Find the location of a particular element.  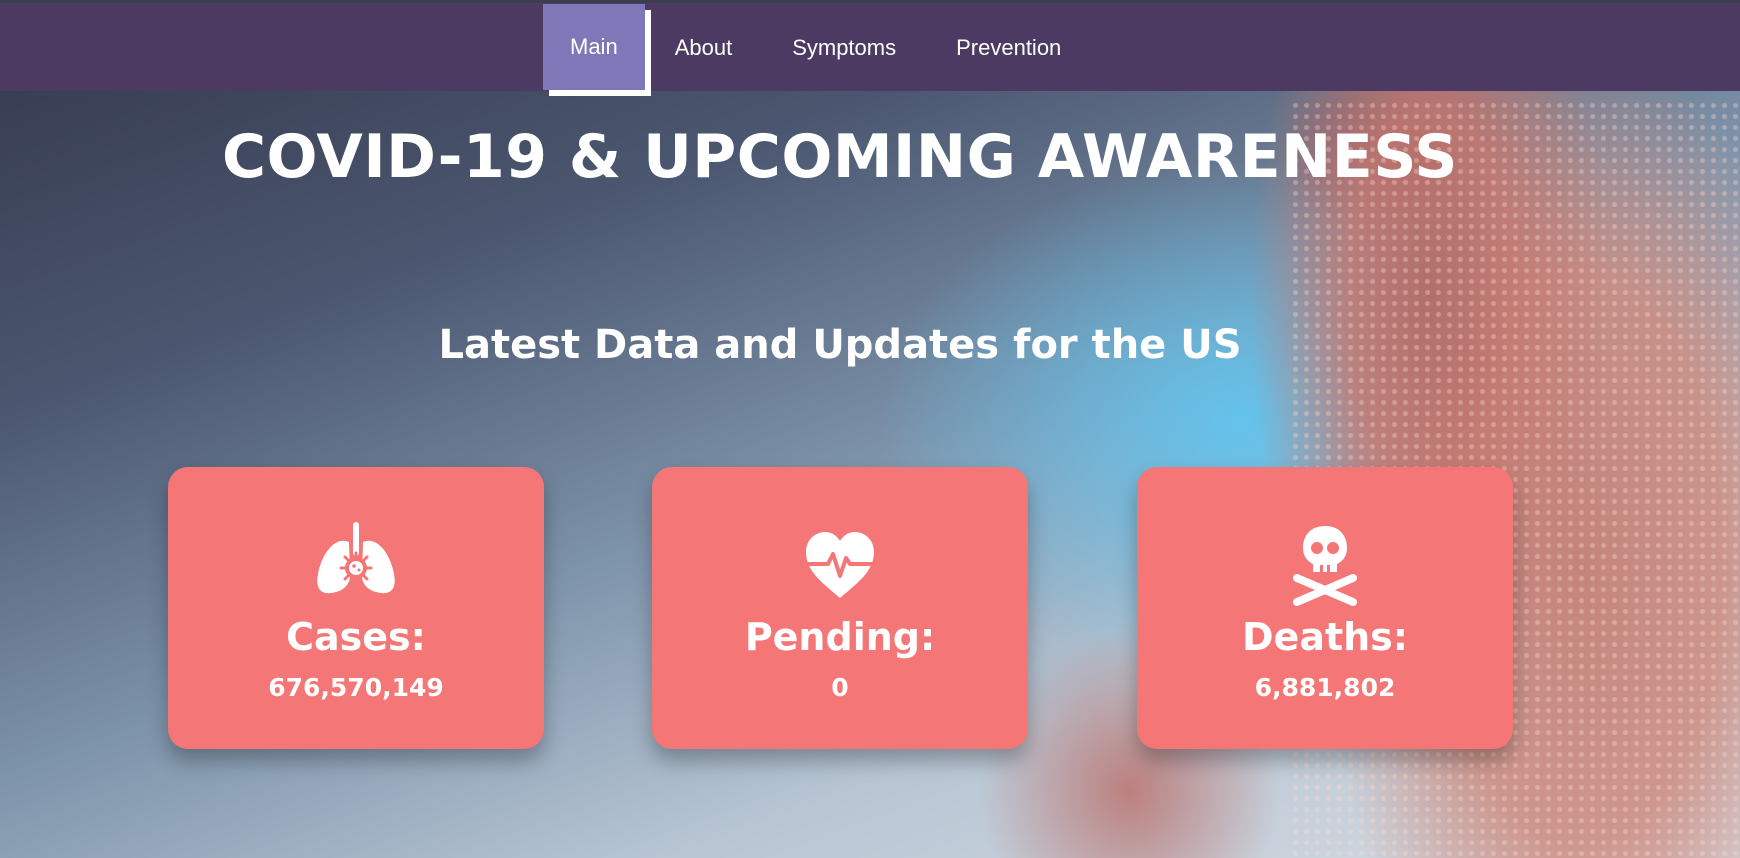

page-title: COVID-19 & UPCOMING AWARENESS is located at coordinates (839, 157).